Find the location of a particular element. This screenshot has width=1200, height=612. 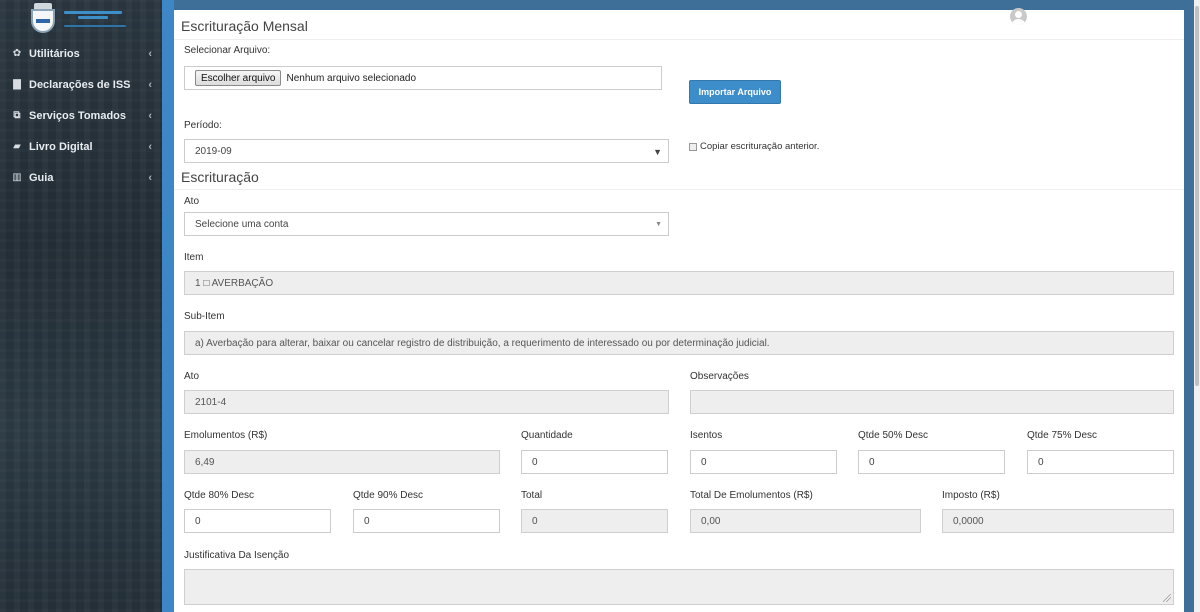

qtde90-label: Qtde 90% Desc is located at coordinates (388, 495).